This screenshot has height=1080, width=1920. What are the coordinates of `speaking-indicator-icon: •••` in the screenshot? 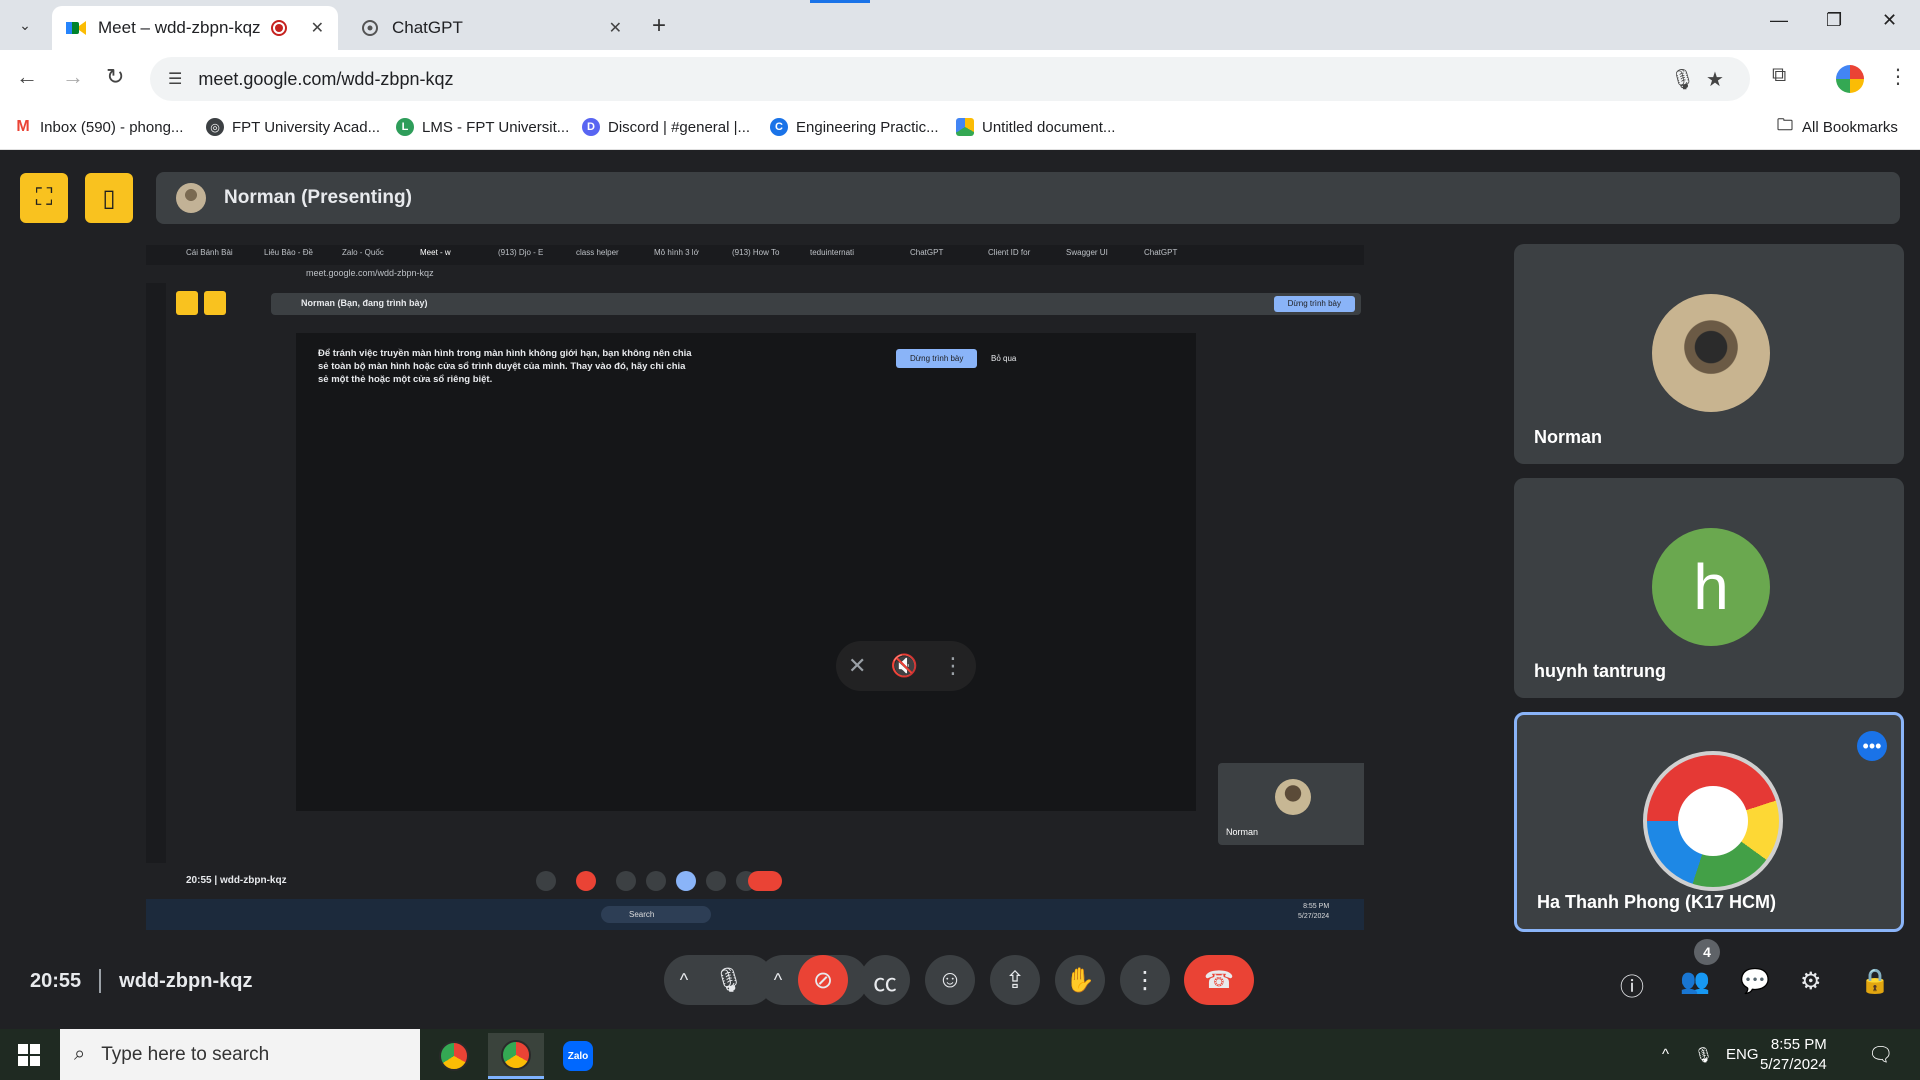 It's located at (1872, 746).